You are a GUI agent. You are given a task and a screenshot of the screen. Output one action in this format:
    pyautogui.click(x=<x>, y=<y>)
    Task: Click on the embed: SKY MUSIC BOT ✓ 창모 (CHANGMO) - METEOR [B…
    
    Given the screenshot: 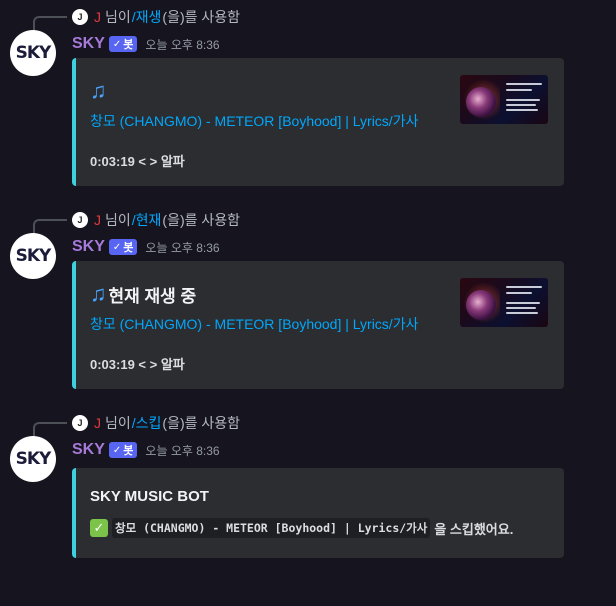 What is the action you would take?
    pyautogui.click(x=318, y=513)
    